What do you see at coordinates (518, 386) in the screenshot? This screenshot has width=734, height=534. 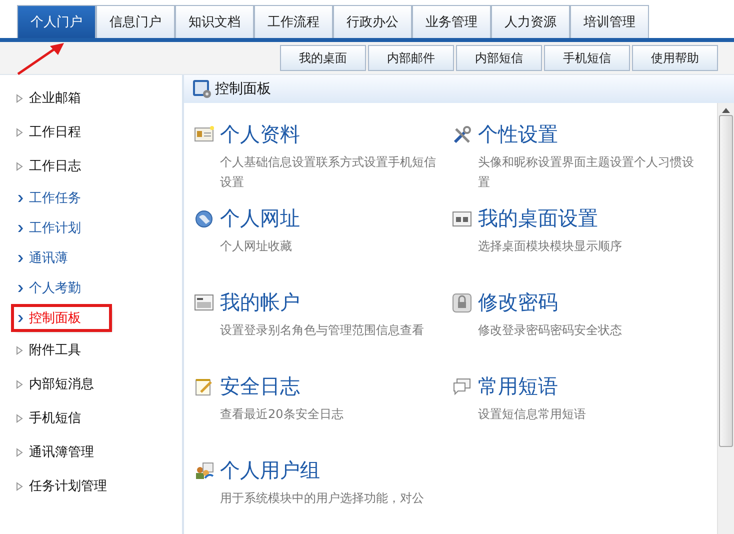 I see `setting-link: 常用短语` at bounding box center [518, 386].